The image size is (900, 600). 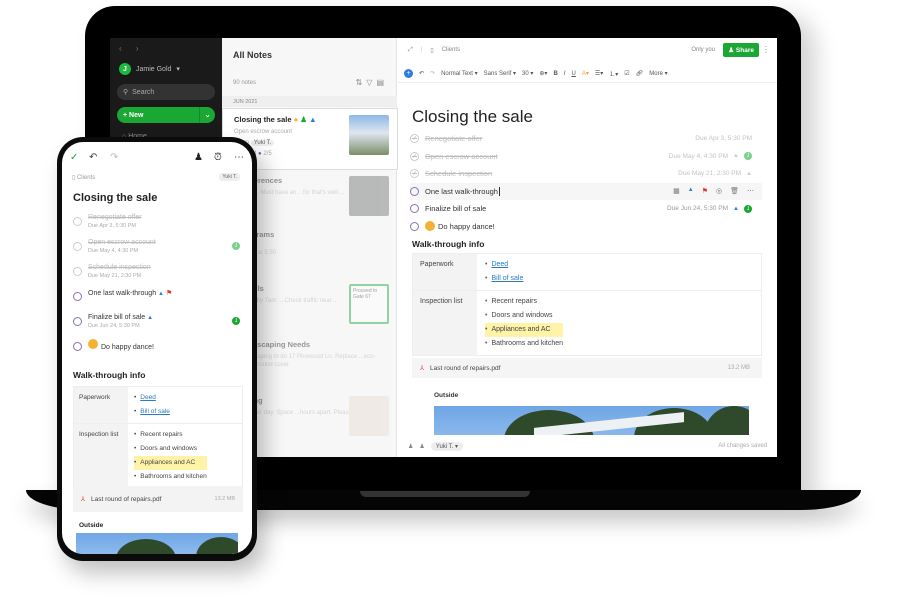 I want to click on link-button: 🔗︎, so click(x=640, y=73).